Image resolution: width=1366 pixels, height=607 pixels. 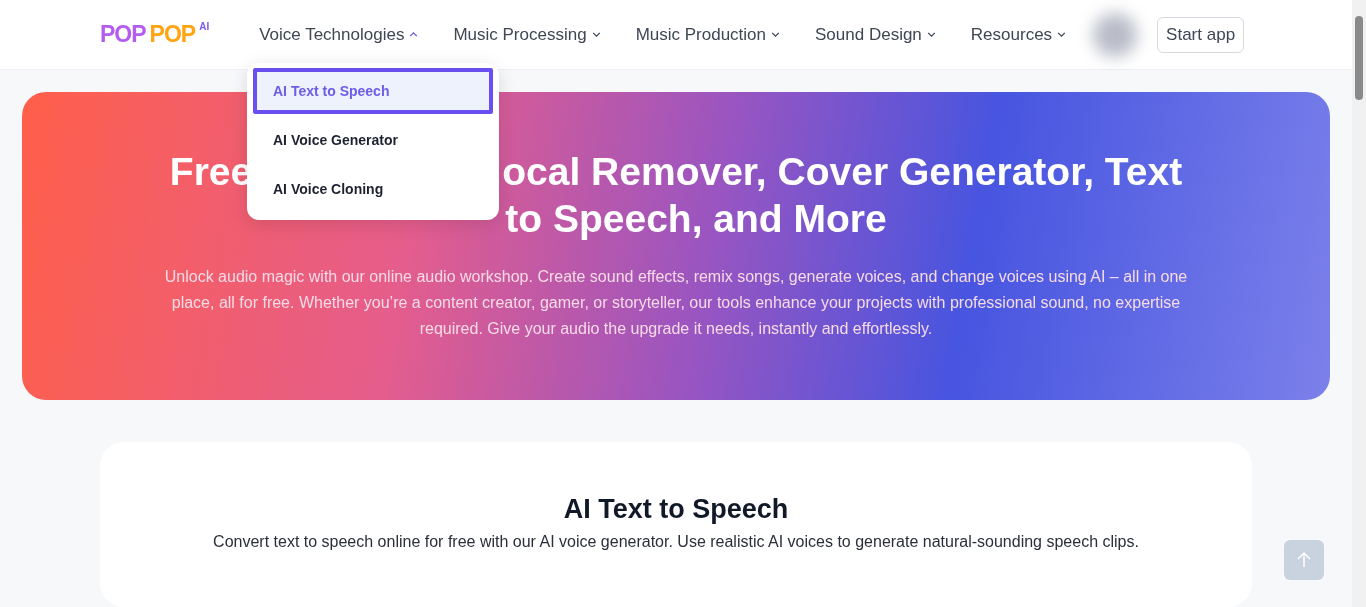 What do you see at coordinates (1019, 34) in the screenshot?
I see `nav-menu: Resources` at bounding box center [1019, 34].